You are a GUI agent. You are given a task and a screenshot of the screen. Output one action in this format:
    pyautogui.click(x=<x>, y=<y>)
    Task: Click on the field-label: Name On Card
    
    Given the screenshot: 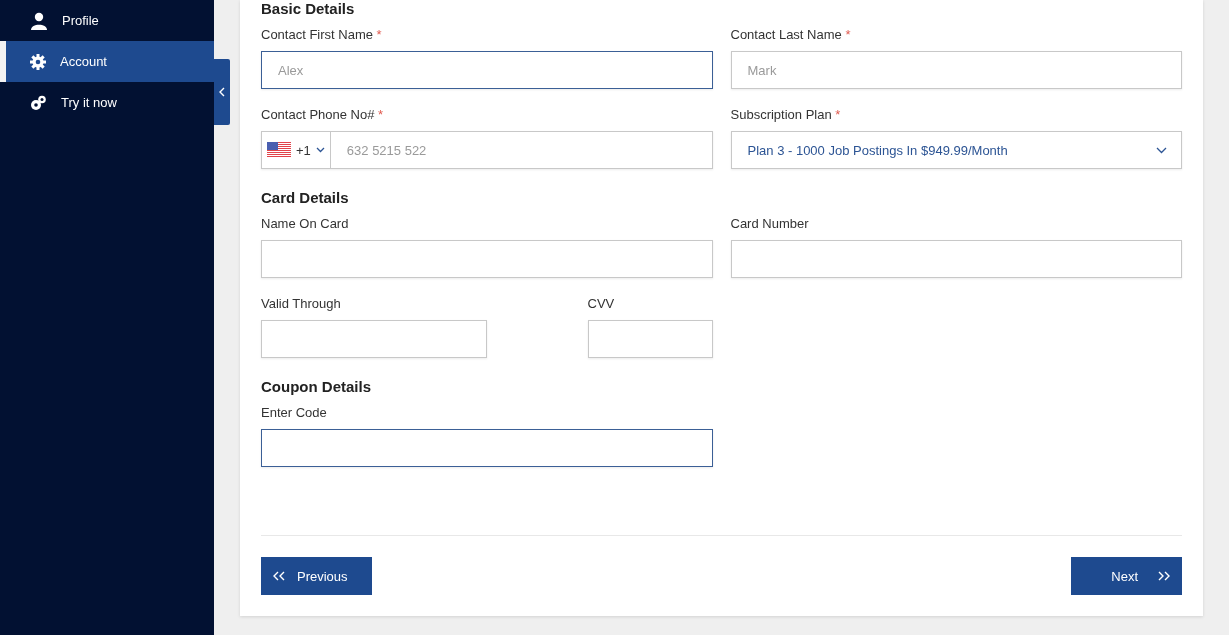 What is the action you would take?
    pyautogui.click(x=305, y=223)
    